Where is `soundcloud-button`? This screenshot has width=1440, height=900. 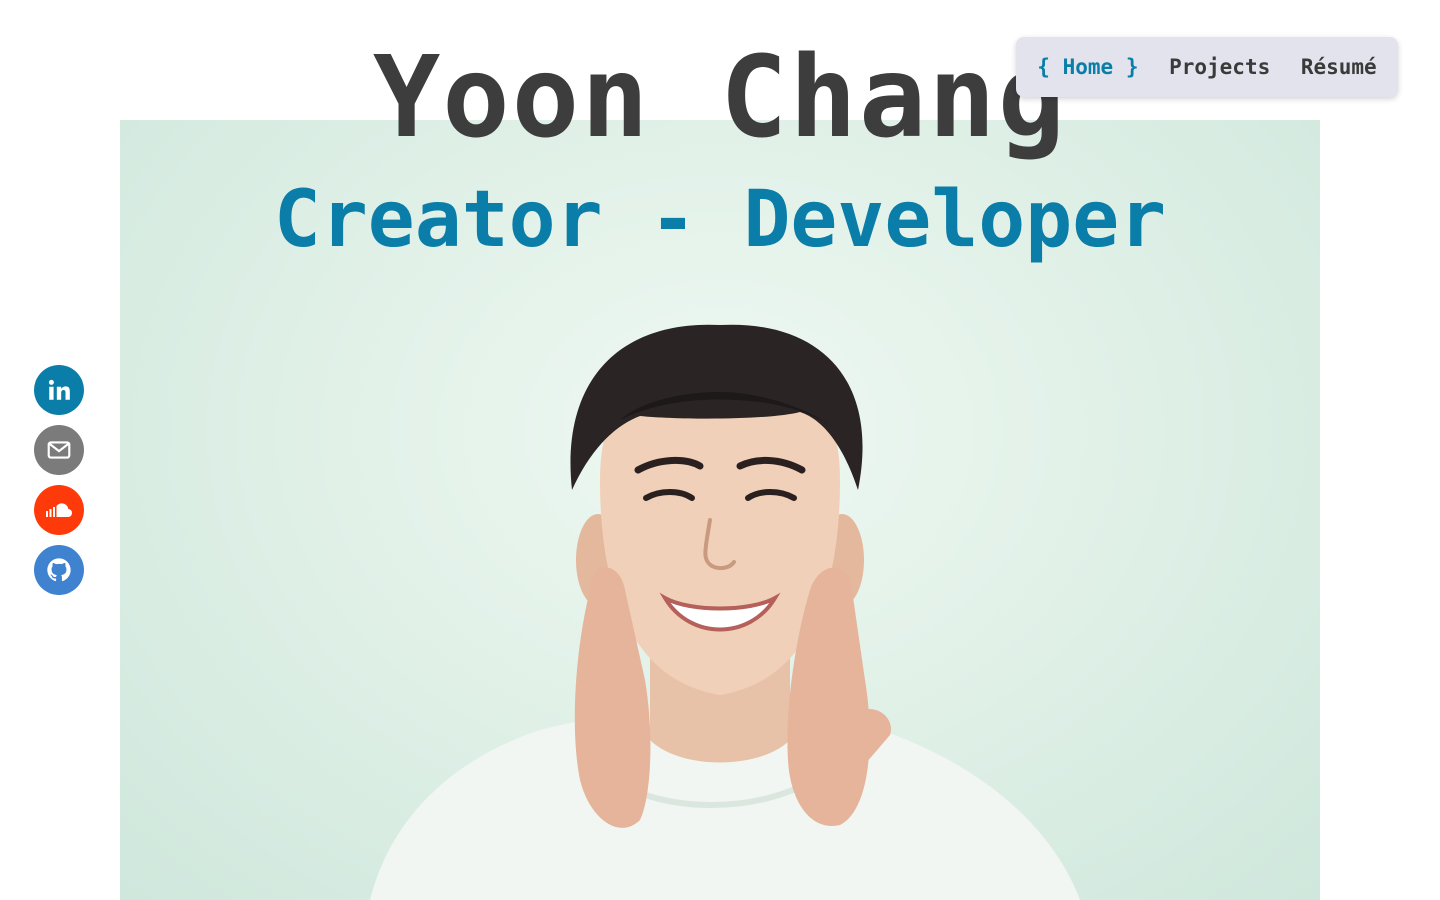 soundcloud-button is located at coordinates (59, 510).